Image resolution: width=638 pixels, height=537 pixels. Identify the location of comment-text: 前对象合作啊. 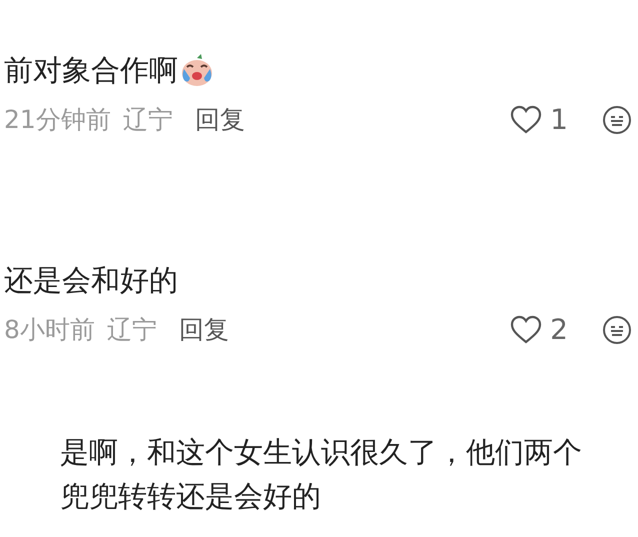
(91, 70).